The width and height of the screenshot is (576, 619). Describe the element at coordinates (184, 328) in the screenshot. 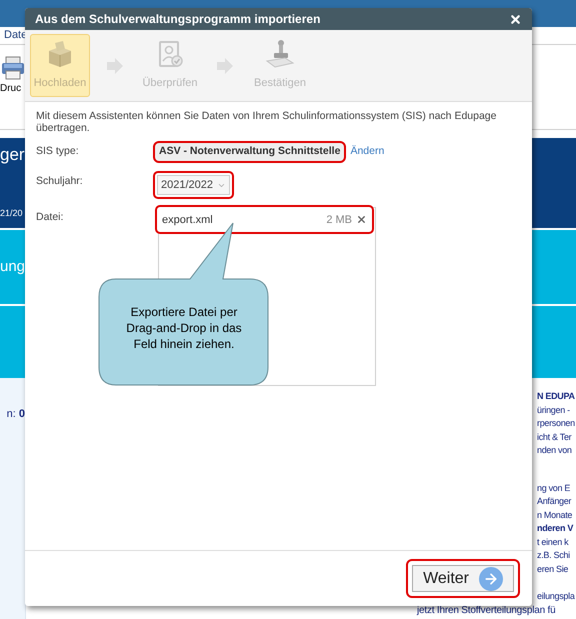

I see `callout-text: Exportiere Datei per Drag-and-Drop in das Feld hinein ziehen.` at that location.